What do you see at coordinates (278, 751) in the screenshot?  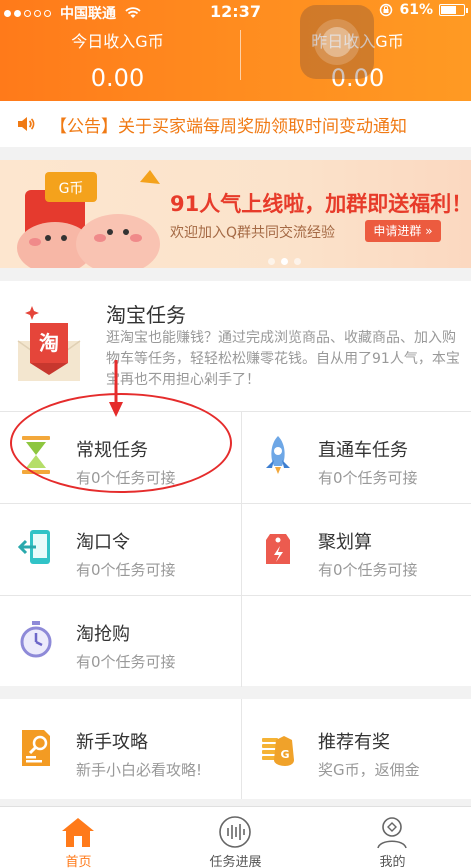 I see `coin-bag-icon: G` at bounding box center [278, 751].